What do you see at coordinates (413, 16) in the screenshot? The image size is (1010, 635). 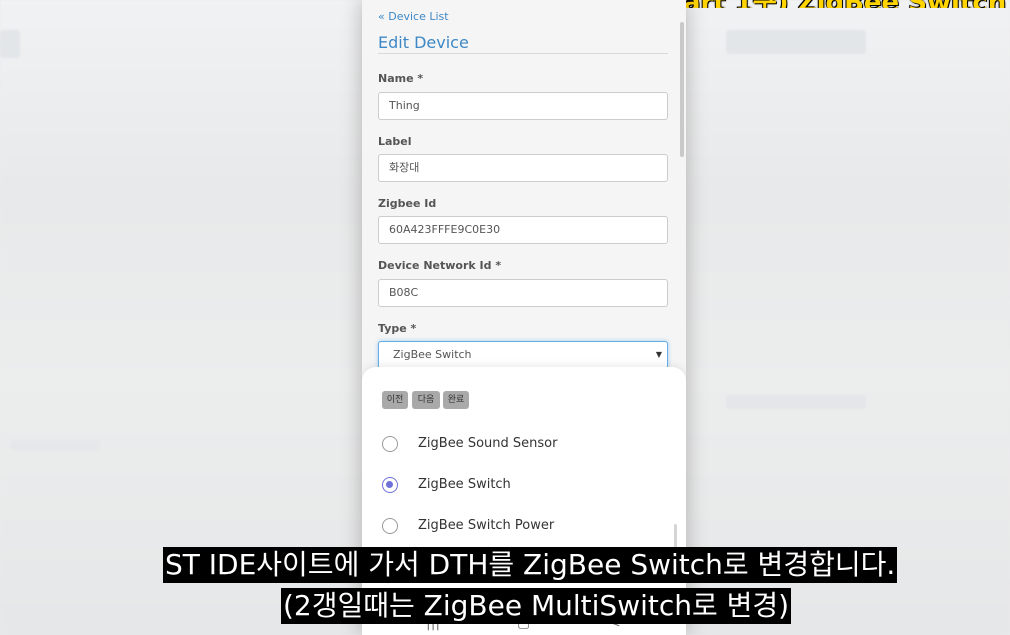 I see `device-list-link: « Device List` at bounding box center [413, 16].